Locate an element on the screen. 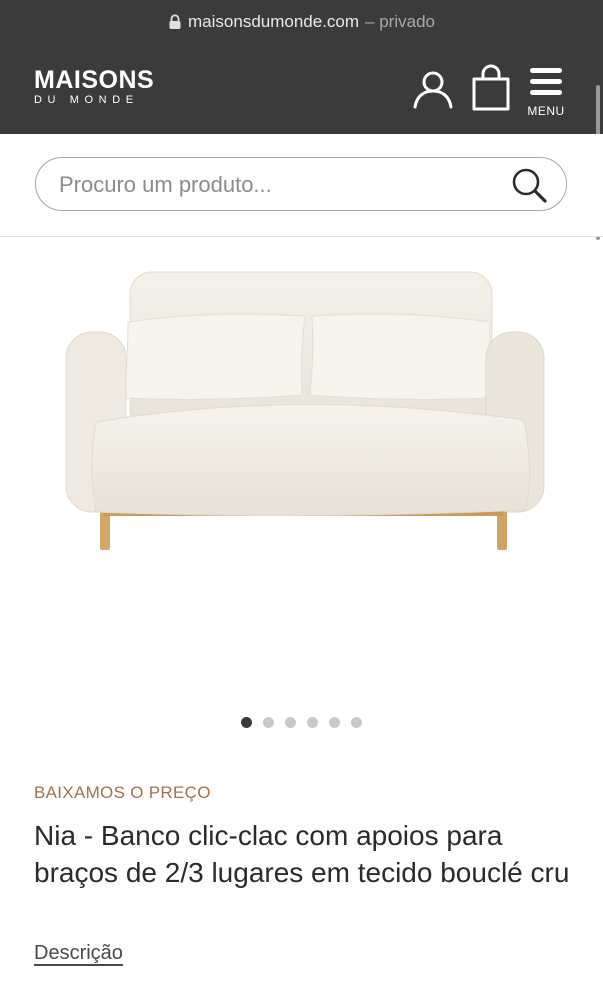 Image resolution: width=603 pixels, height=999 pixels. menu-icon is located at coordinates (546, 82).